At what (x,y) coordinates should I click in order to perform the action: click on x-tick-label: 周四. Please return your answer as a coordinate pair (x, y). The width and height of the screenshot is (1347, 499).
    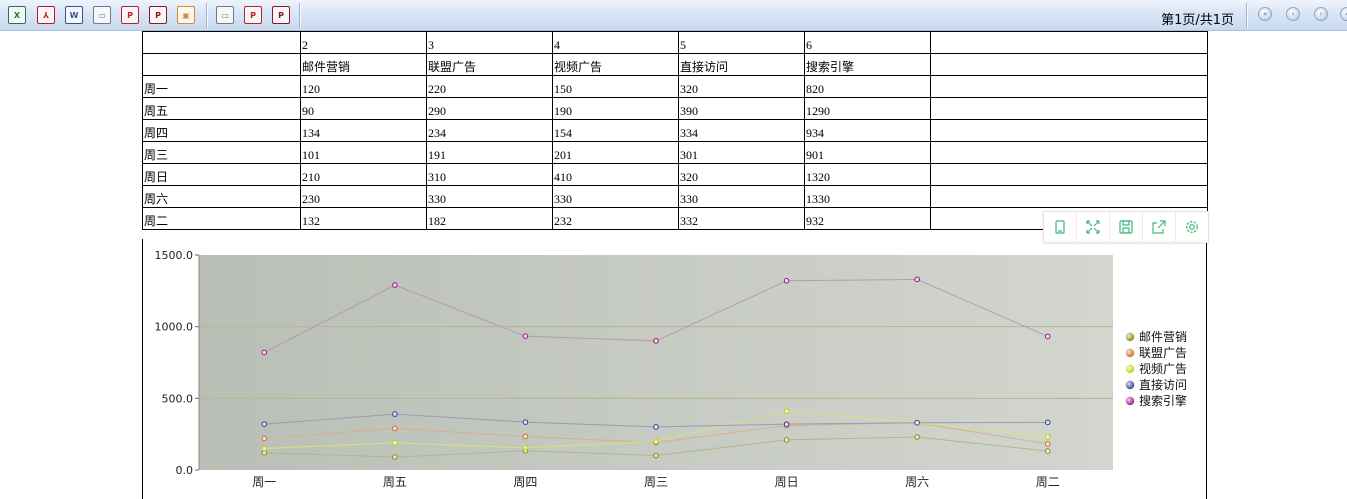
    Looking at the image, I should click on (525, 482).